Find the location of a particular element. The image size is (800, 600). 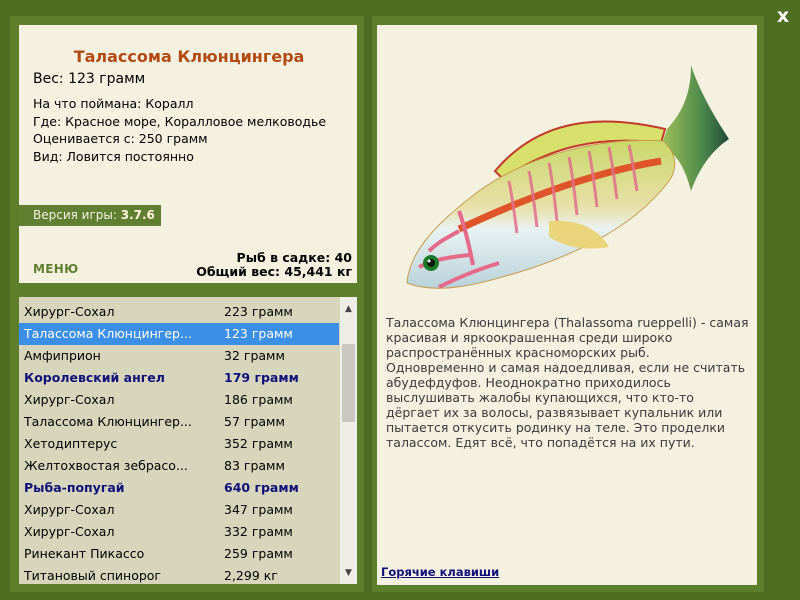

list-item-weight: 347 грамм is located at coordinates (258, 509).